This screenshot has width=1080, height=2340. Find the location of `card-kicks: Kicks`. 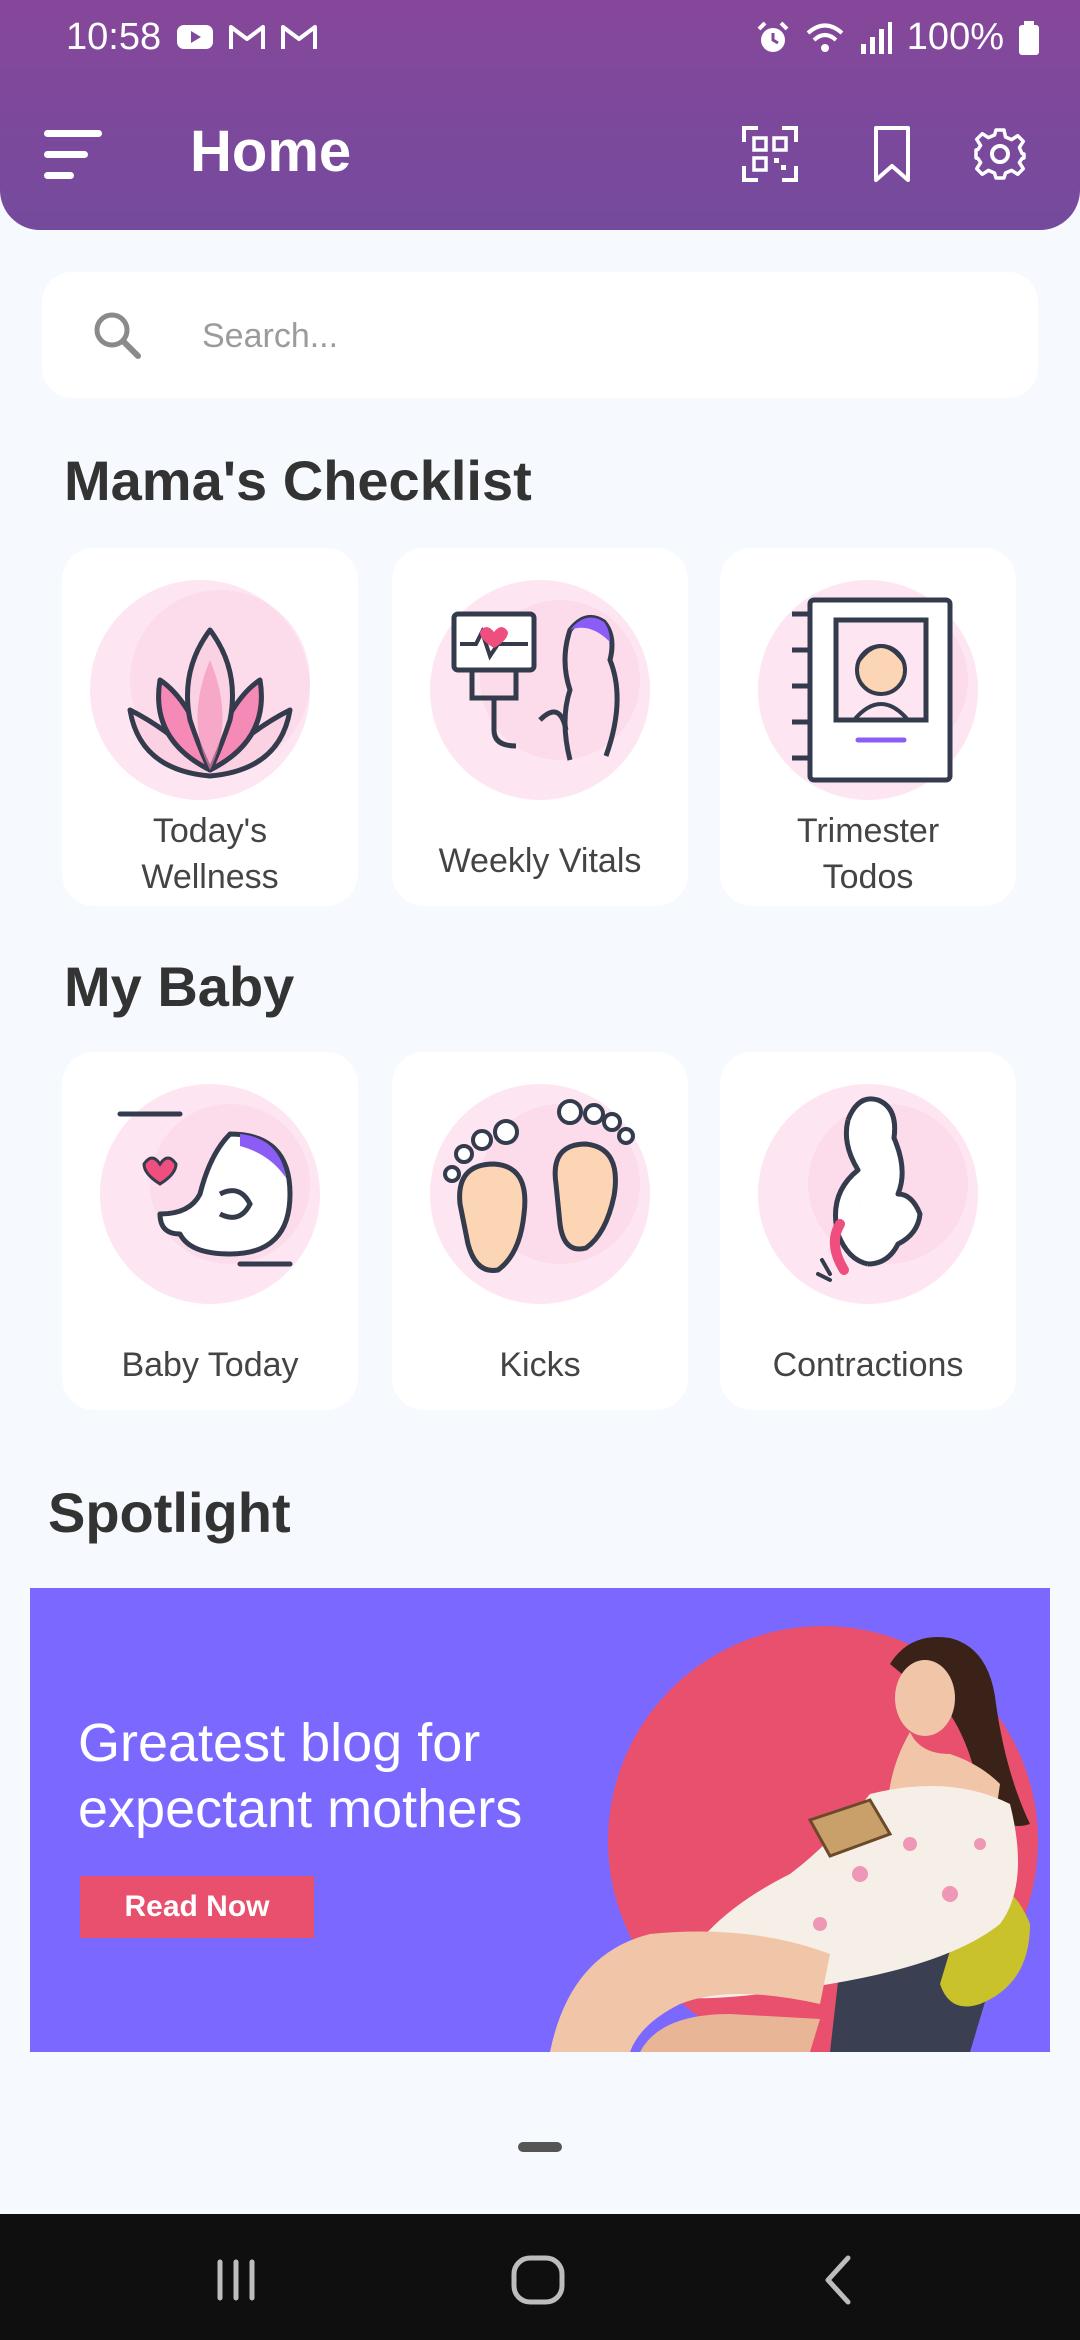

card-kicks: Kicks is located at coordinates (540, 1231).